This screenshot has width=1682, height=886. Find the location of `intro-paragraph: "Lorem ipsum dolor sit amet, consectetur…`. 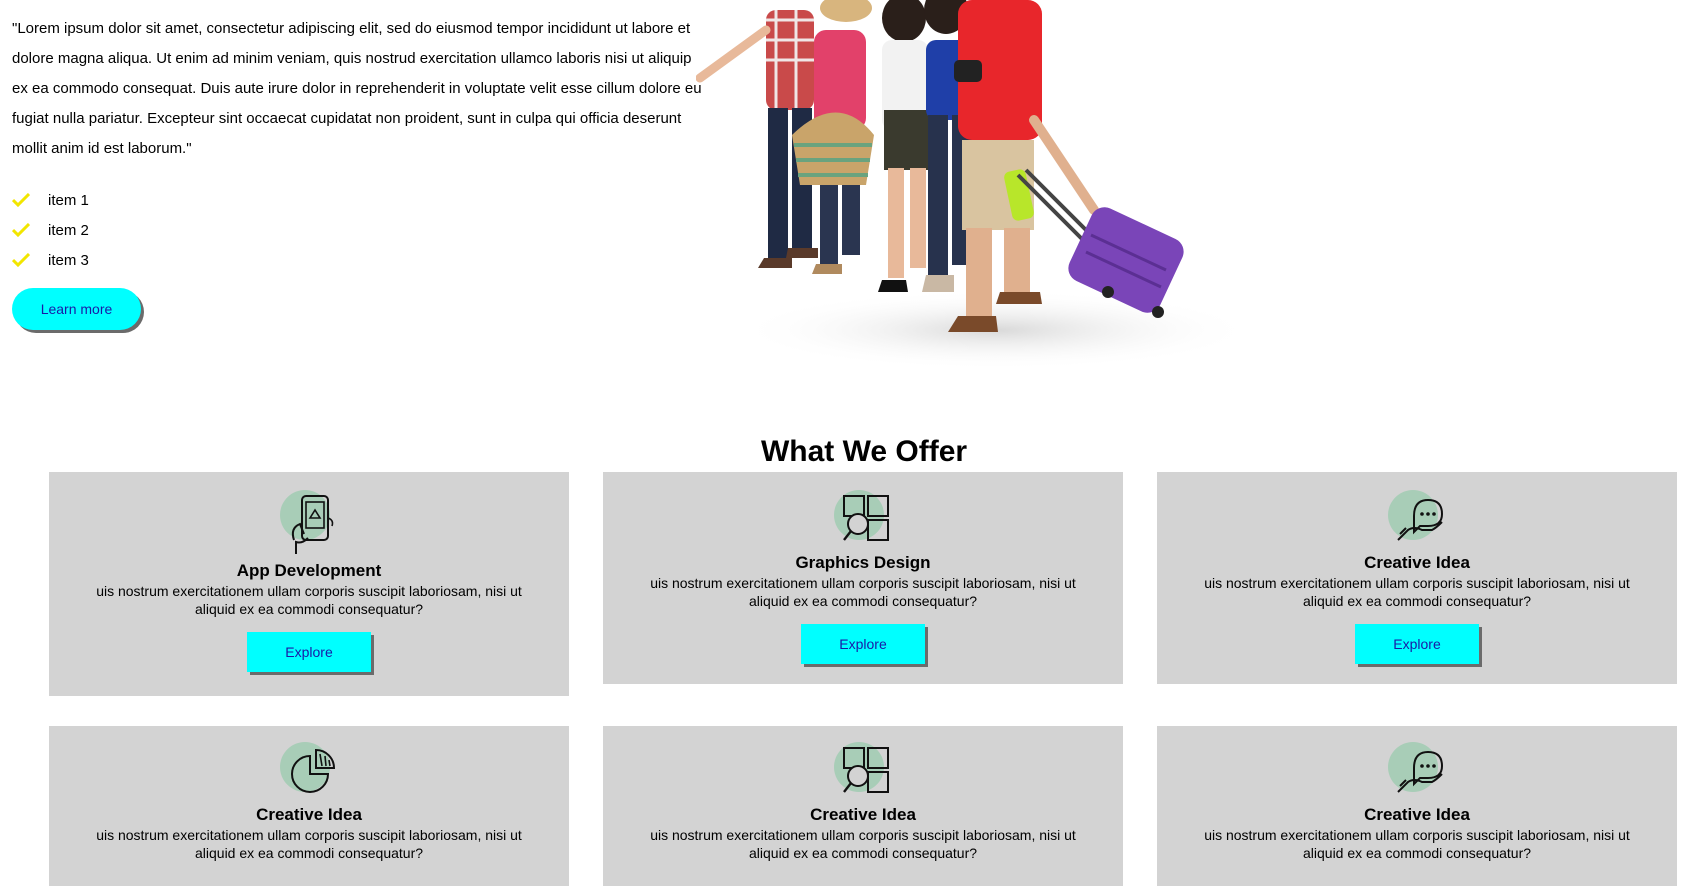

intro-paragraph: "Lorem ipsum dolor sit amet, consectetur… is located at coordinates (357, 88).